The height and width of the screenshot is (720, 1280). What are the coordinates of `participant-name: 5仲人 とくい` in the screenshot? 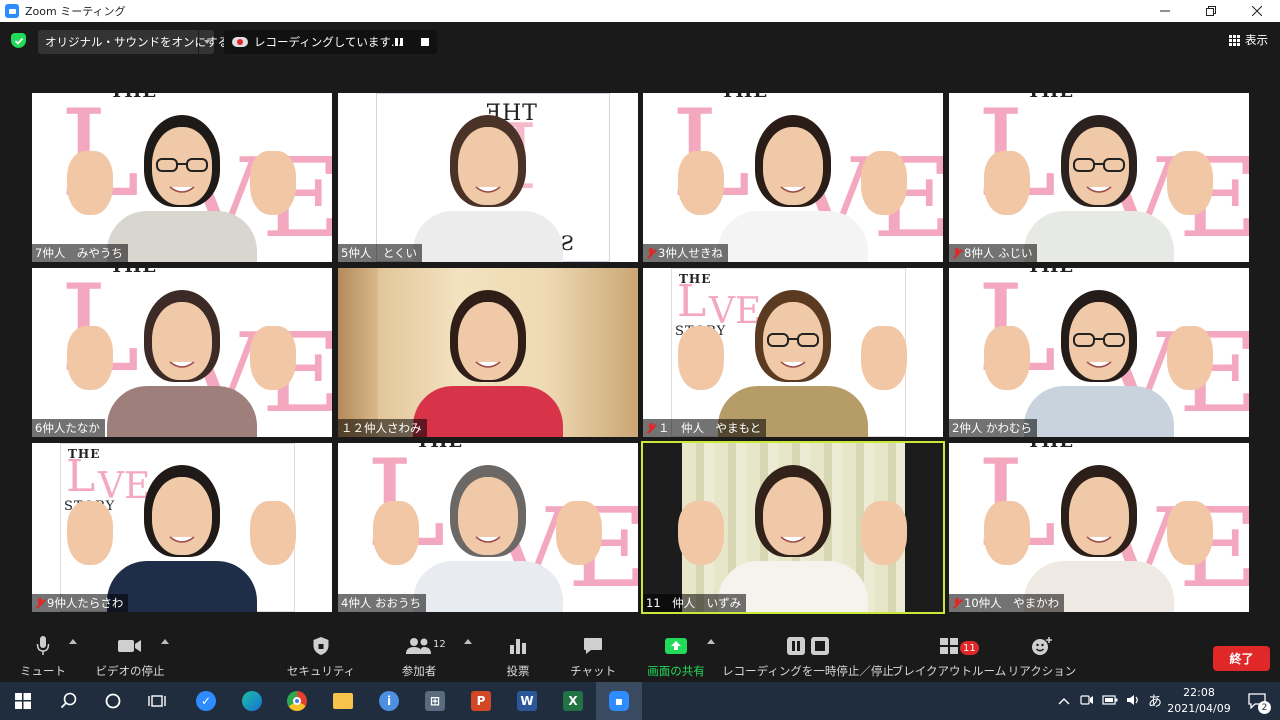 It's located at (379, 253).